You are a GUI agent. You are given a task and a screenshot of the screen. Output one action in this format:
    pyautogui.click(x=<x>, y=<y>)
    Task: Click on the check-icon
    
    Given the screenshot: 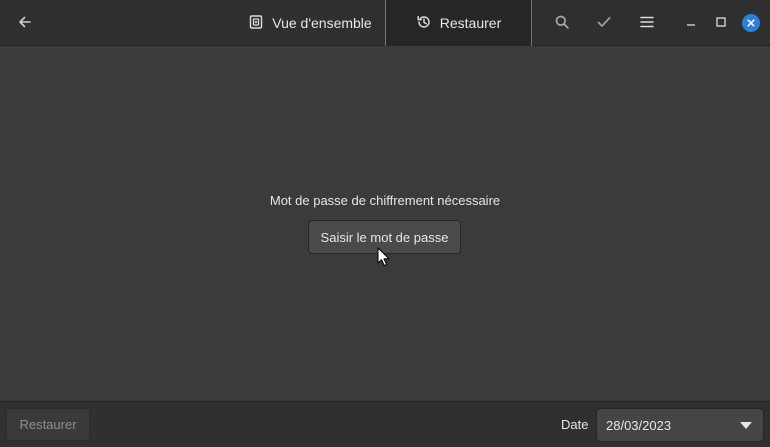 What is the action you would take?
    pyautogui.click(x=604, y=23)
    